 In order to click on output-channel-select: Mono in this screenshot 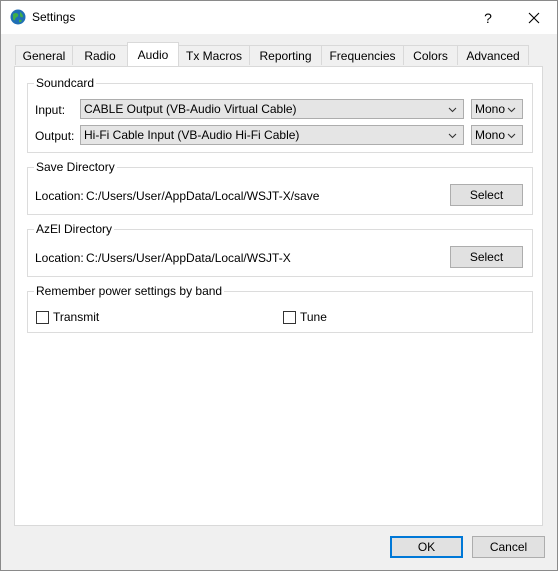, I will do `click(497, 135)`.